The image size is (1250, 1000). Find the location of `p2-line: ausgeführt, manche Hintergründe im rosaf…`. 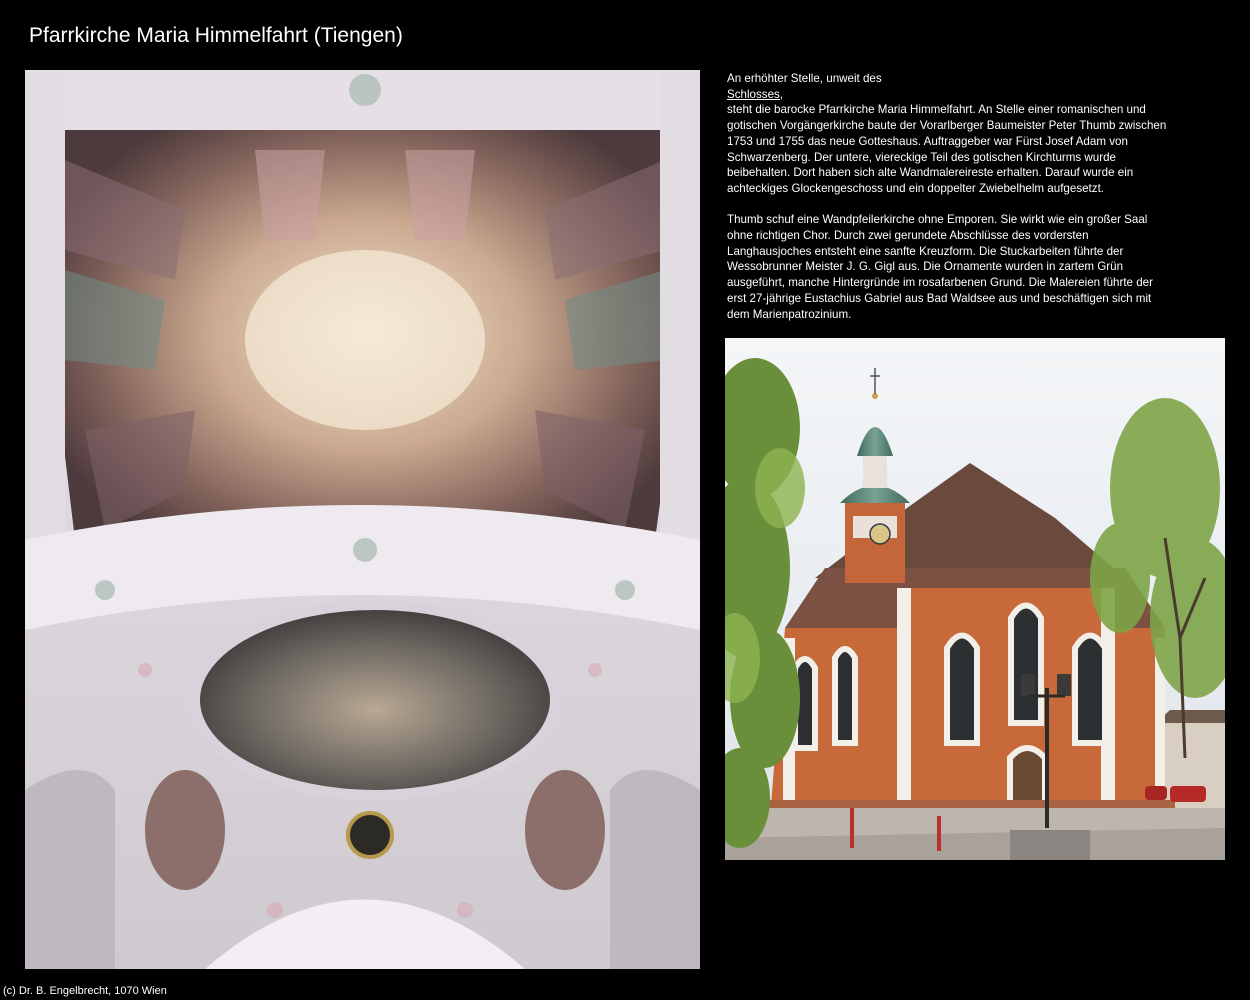

p2-line: ausgeführt, manche Hintergründe im rosaf… is located at coordinates (940, 283).